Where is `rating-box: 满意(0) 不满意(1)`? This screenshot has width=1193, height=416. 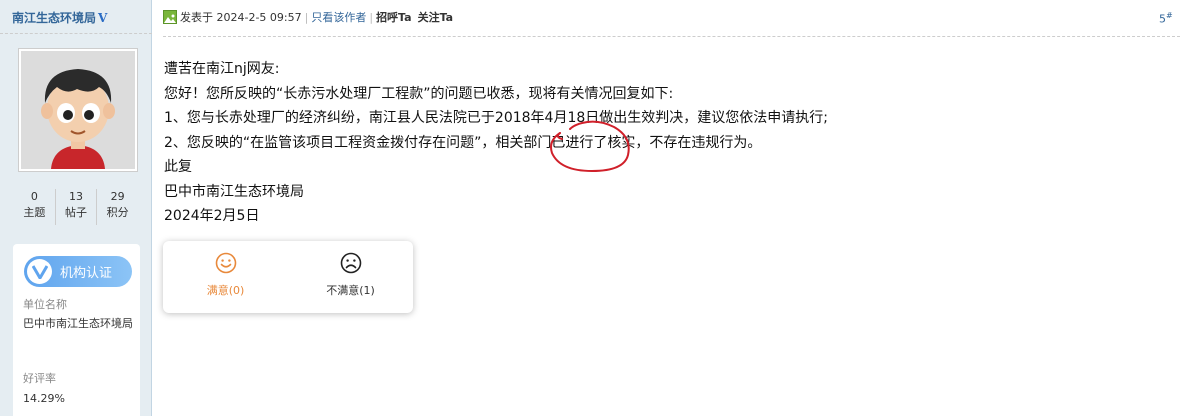 rating-box: 满意(0) 不满意(1) is located at coordinates (288, 277).